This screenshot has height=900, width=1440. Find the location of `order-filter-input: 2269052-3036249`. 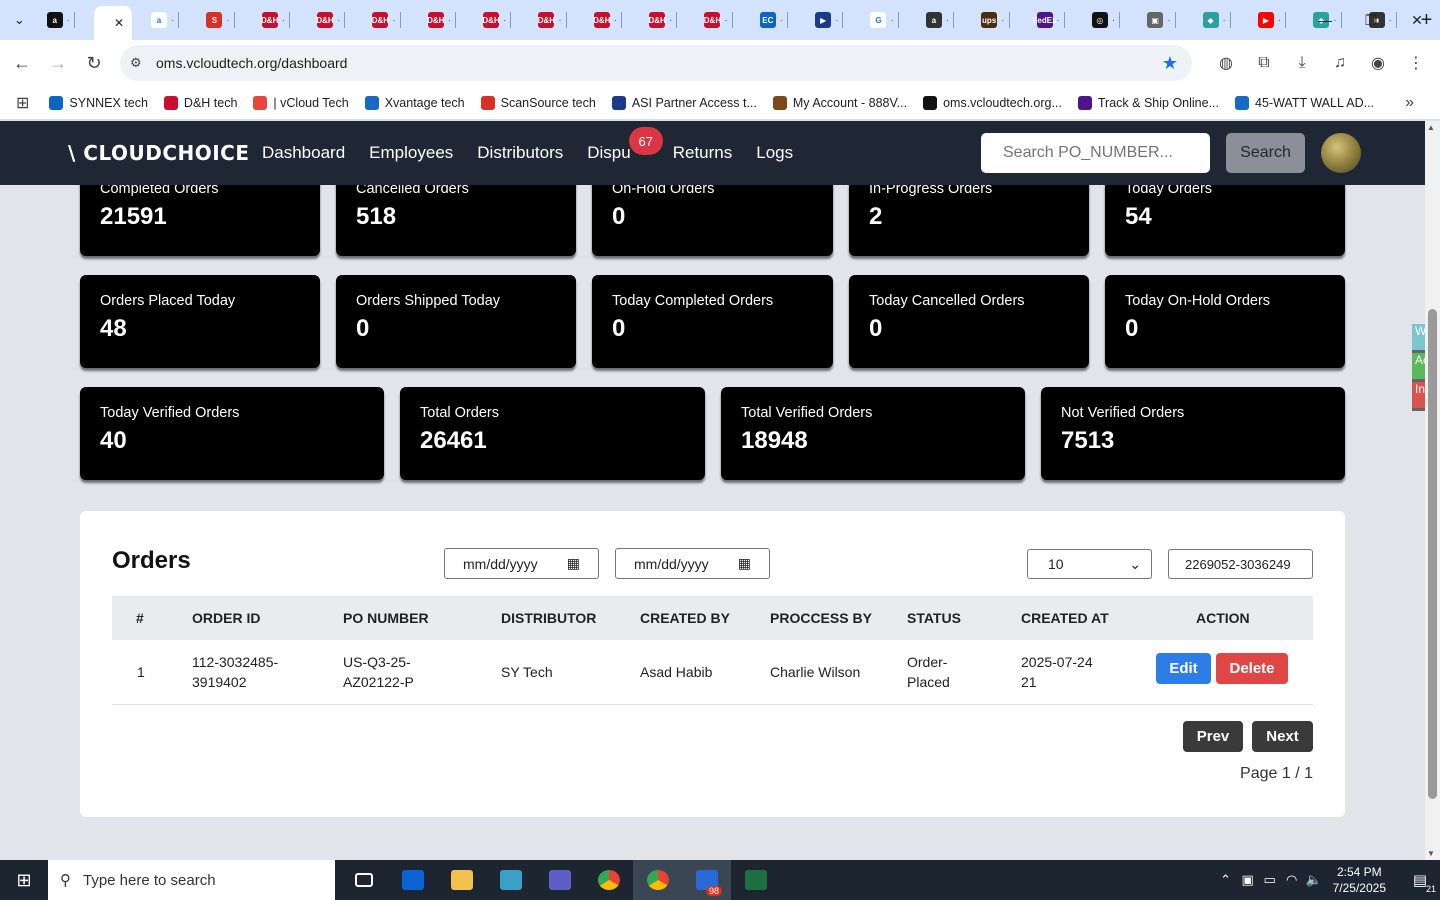

order-filter-input: 2269052-3036249 is located at coordinates (1240, 564).